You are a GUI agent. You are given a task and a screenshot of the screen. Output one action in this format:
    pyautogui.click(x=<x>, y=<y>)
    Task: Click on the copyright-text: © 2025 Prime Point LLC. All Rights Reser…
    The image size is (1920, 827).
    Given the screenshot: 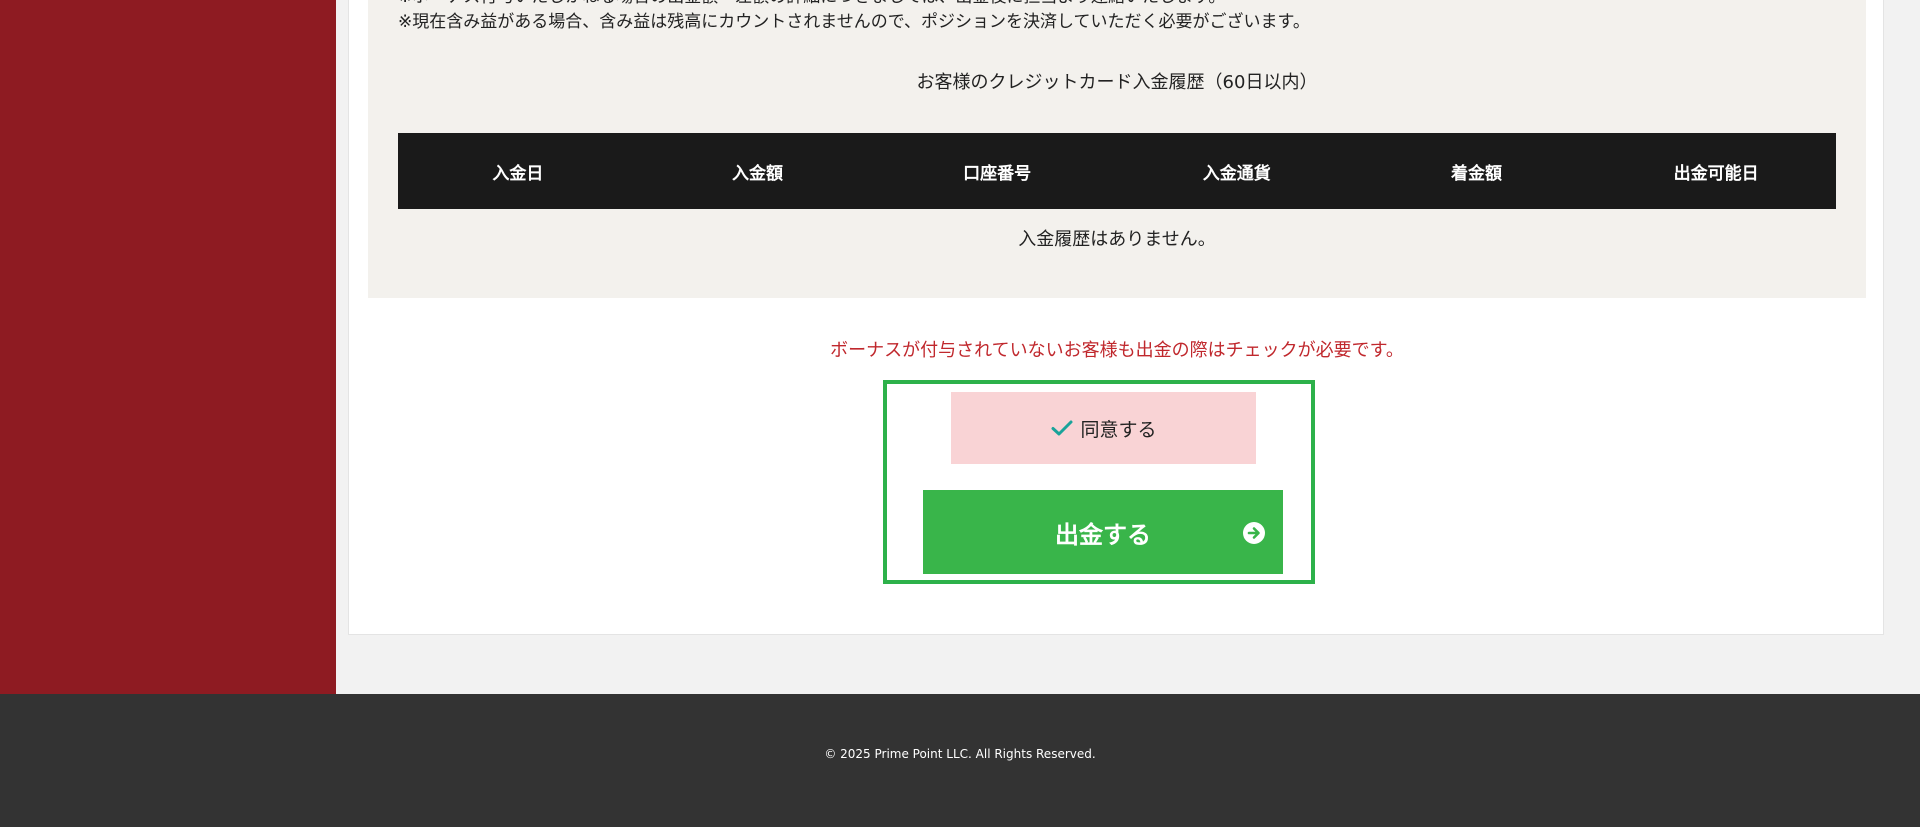 What is the action you would take?
    pyautogui.click(x=960, y=754)
    